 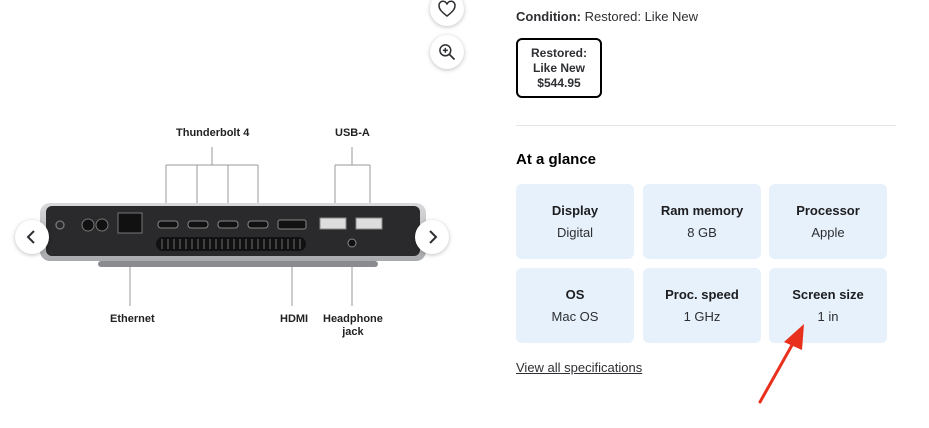 I want to click on chevron-left-icon, so click(x=30, y=237).